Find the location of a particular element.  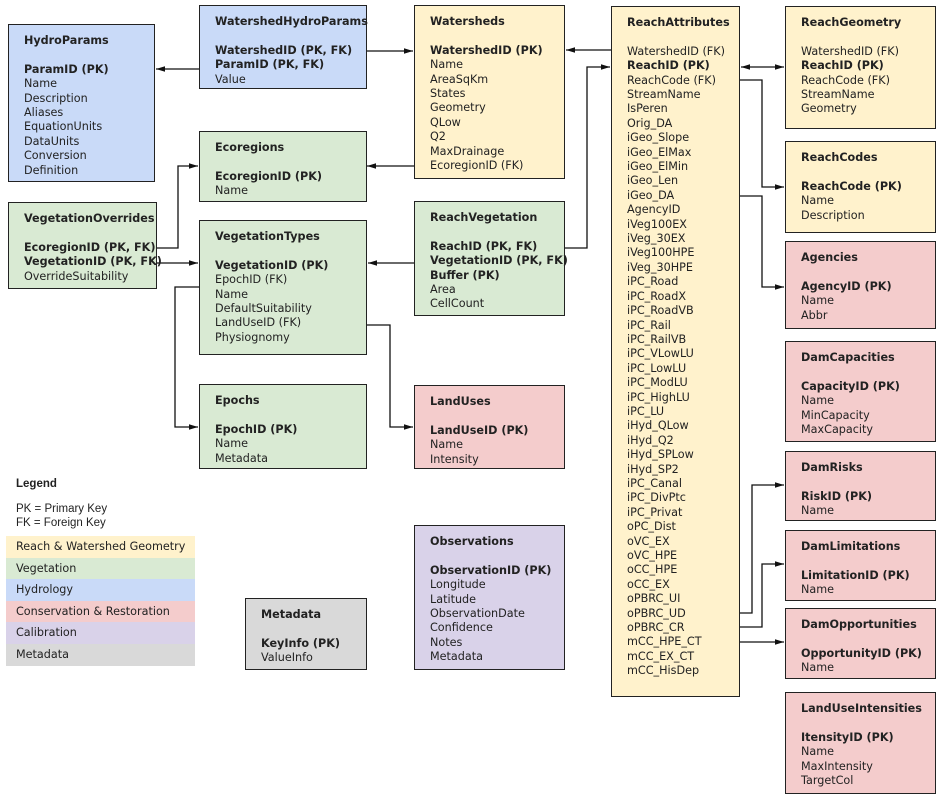

table-metadata: Metadata KeyInfo (PK) ValueInfo is located at coordinates (306, 634).